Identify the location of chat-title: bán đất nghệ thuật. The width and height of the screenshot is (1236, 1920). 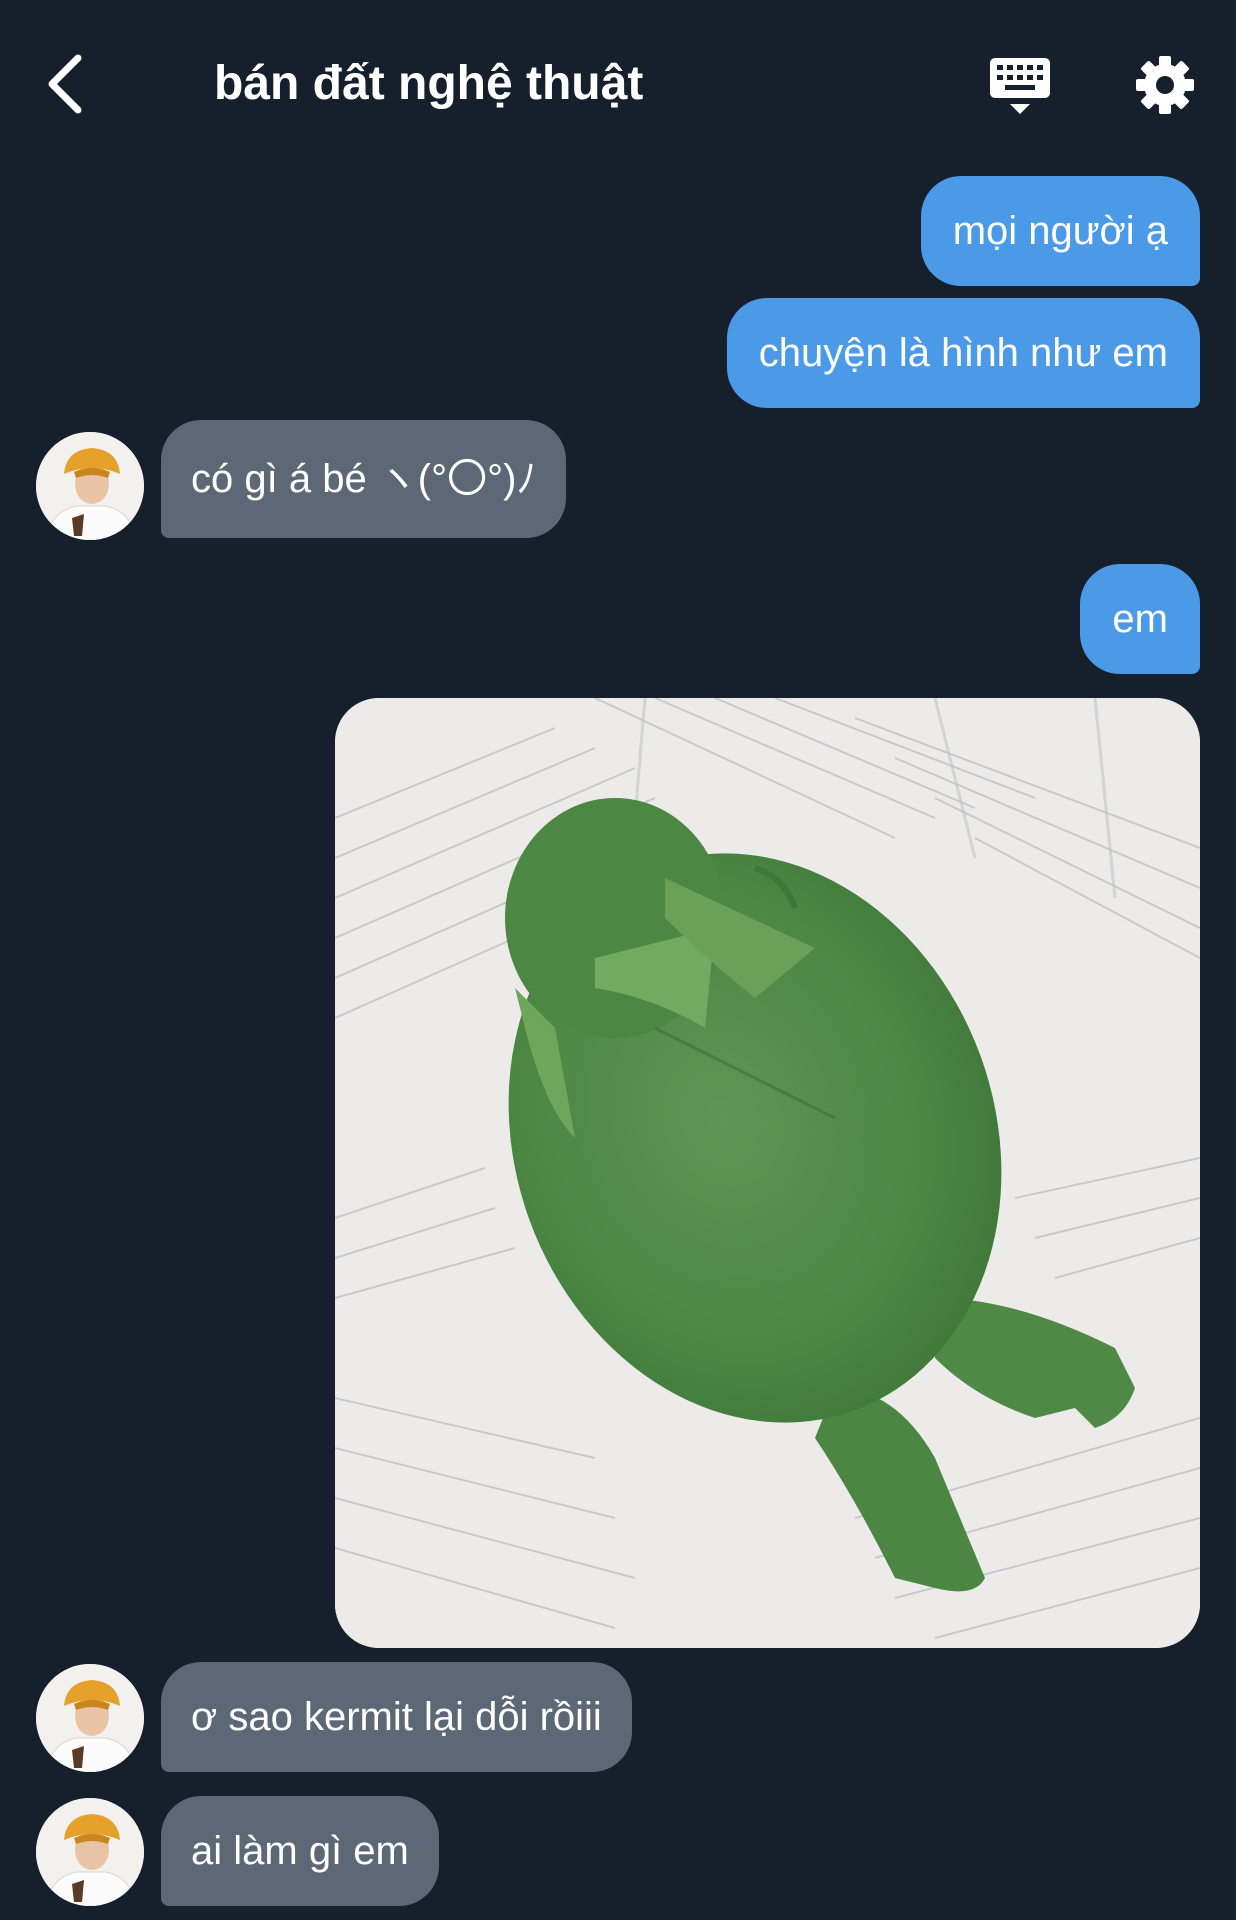
(429, 83).